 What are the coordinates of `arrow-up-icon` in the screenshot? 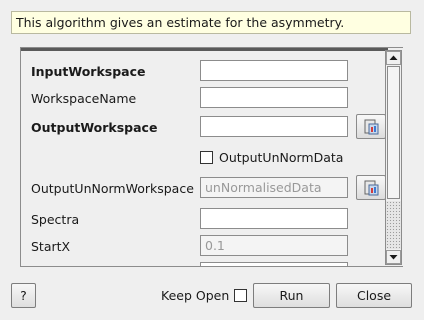 It's located at (393, 57).